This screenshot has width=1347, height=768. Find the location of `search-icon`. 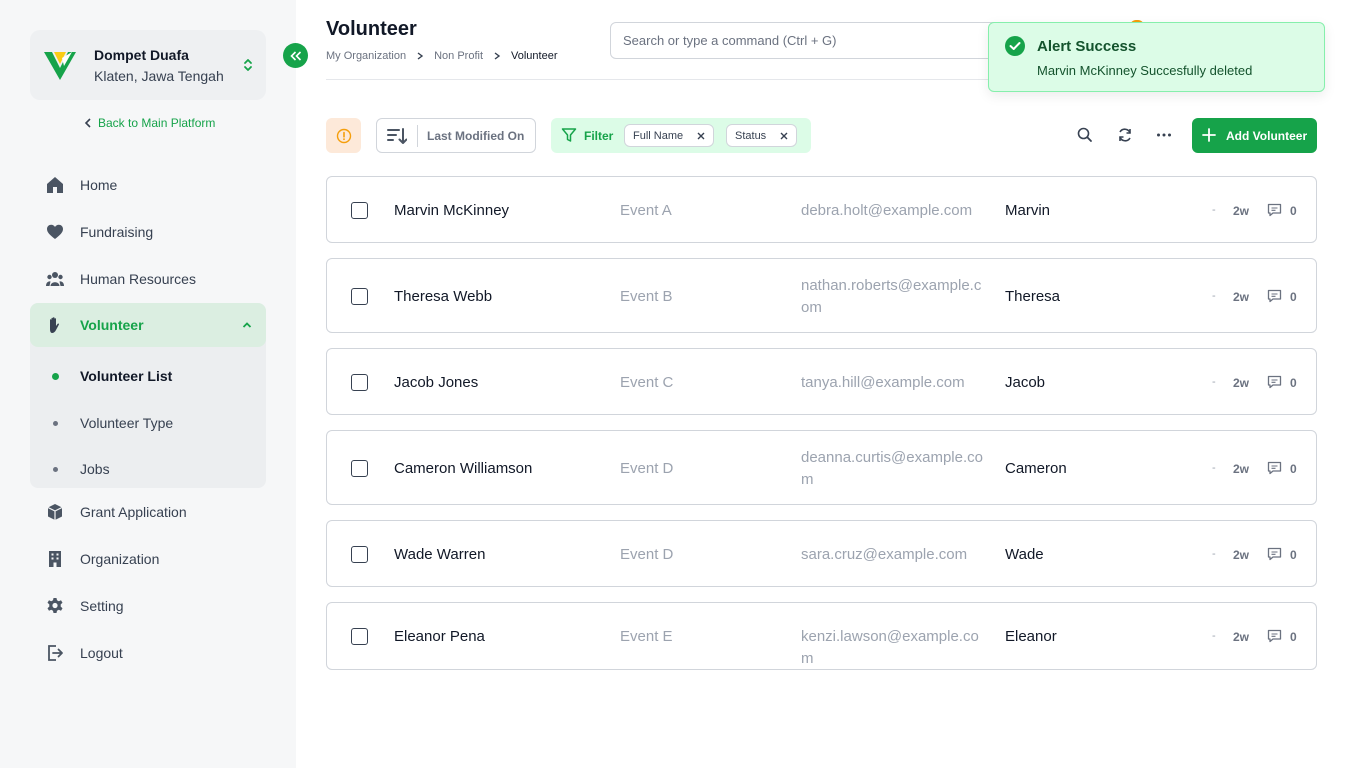

search-icon is located at coordinates (1085, 135).